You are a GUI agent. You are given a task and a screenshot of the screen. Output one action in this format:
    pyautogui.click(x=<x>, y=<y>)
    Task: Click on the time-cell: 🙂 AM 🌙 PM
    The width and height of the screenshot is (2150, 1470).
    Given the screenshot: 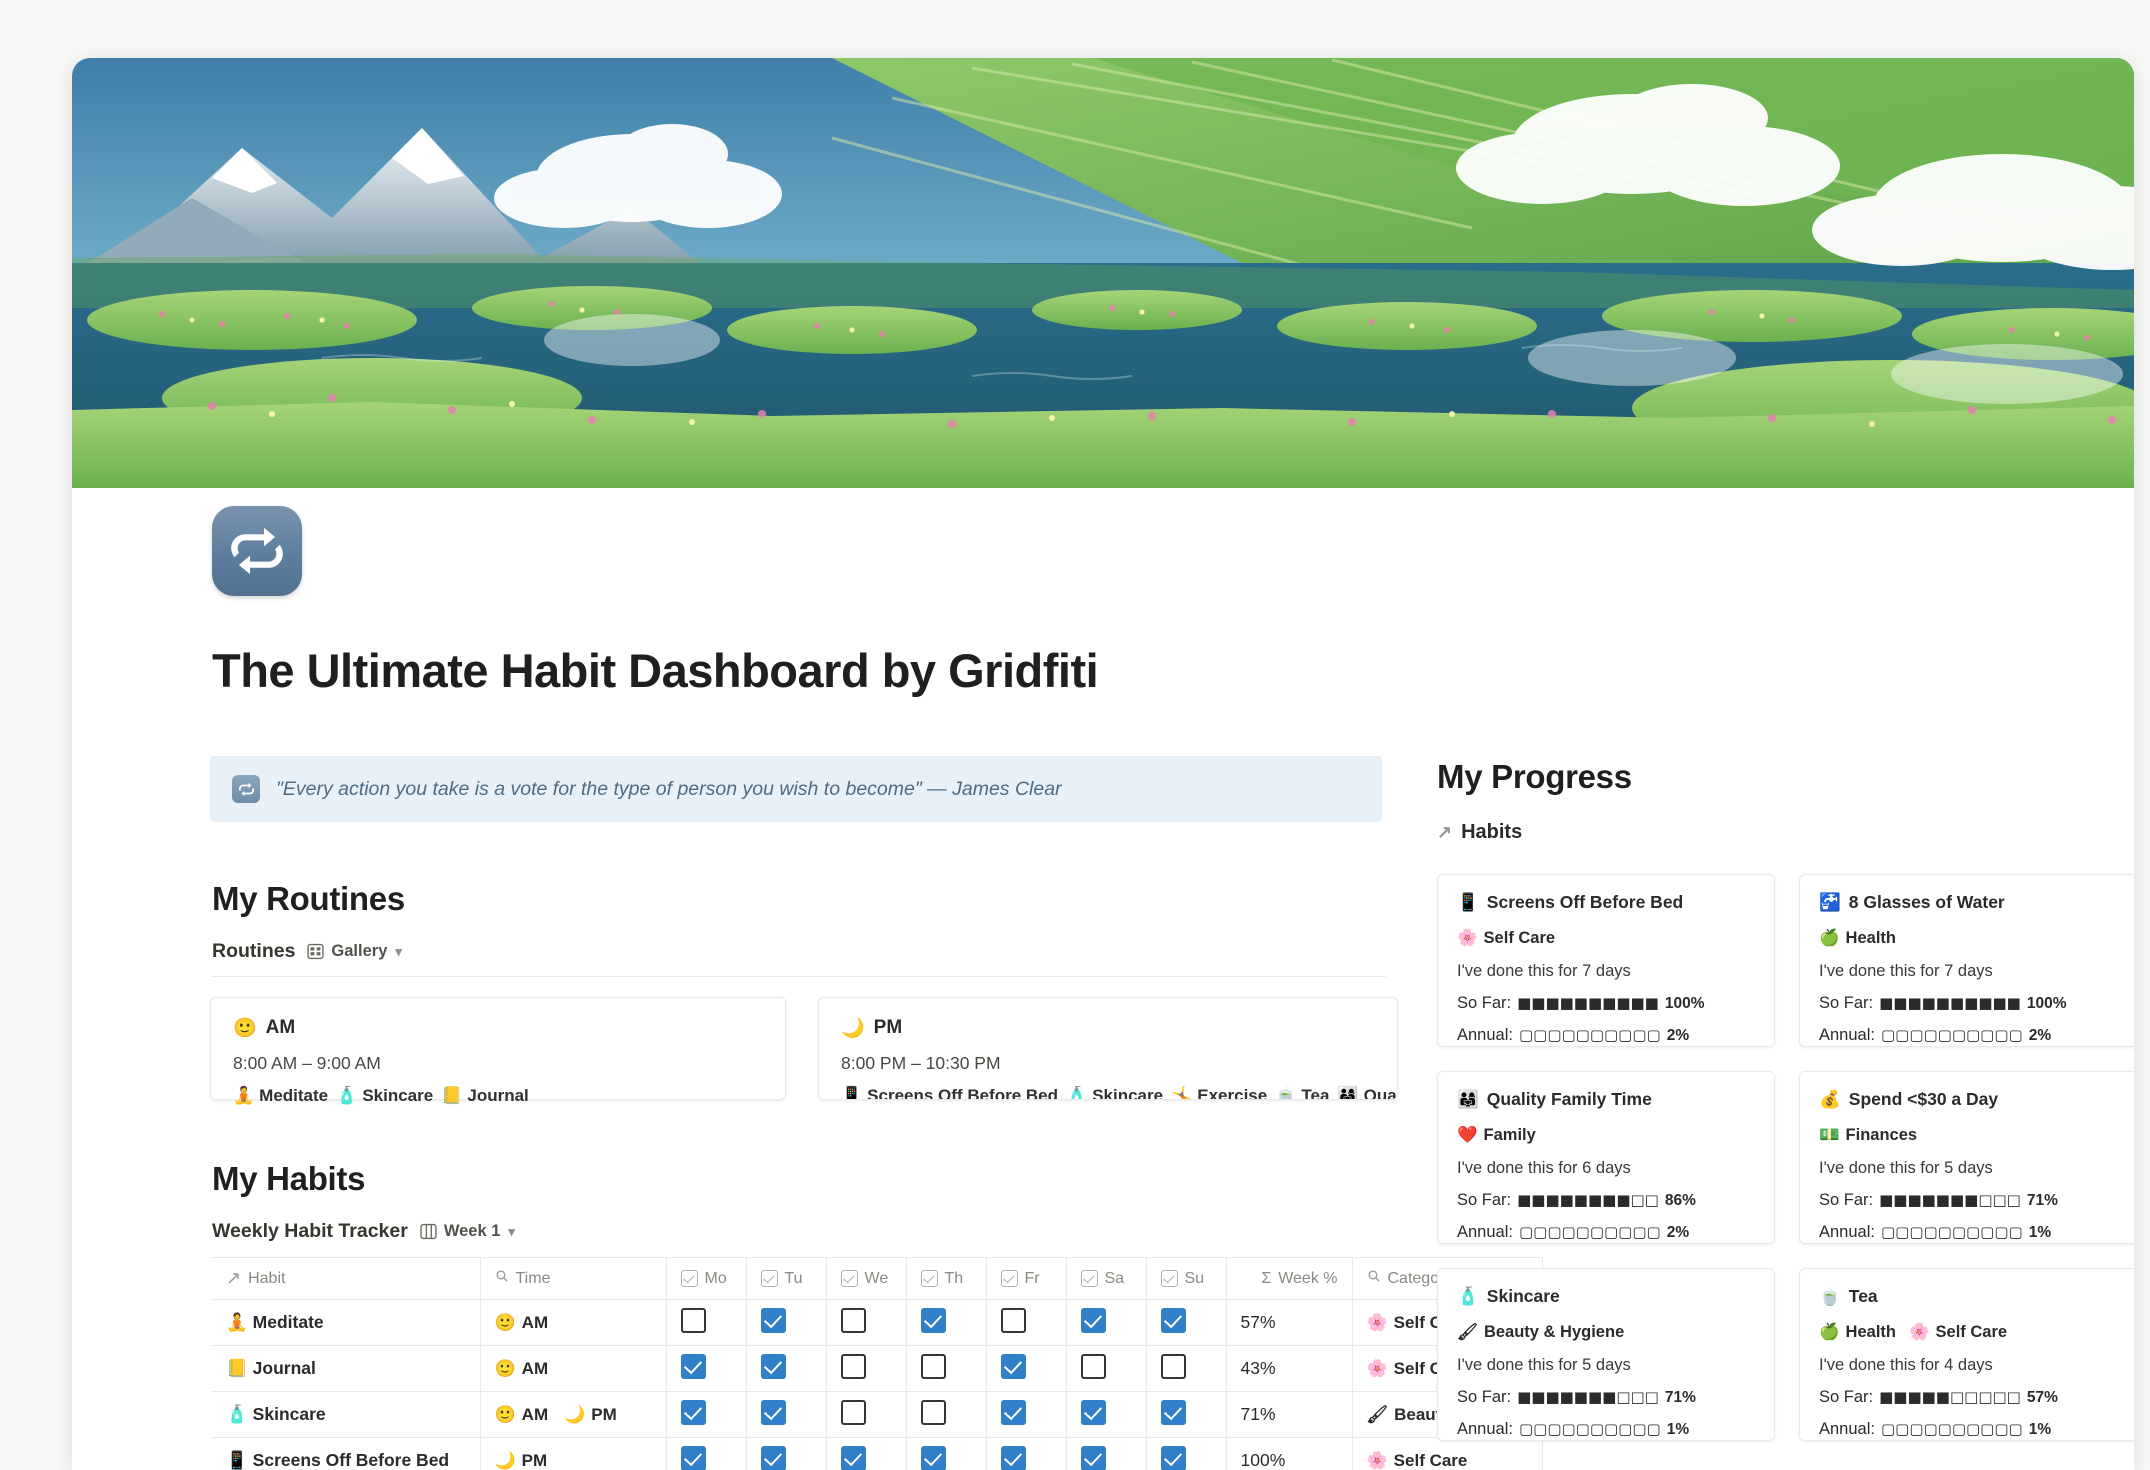 What is the action you would take?
    pyautogui.click(x=573, y=1414)
    